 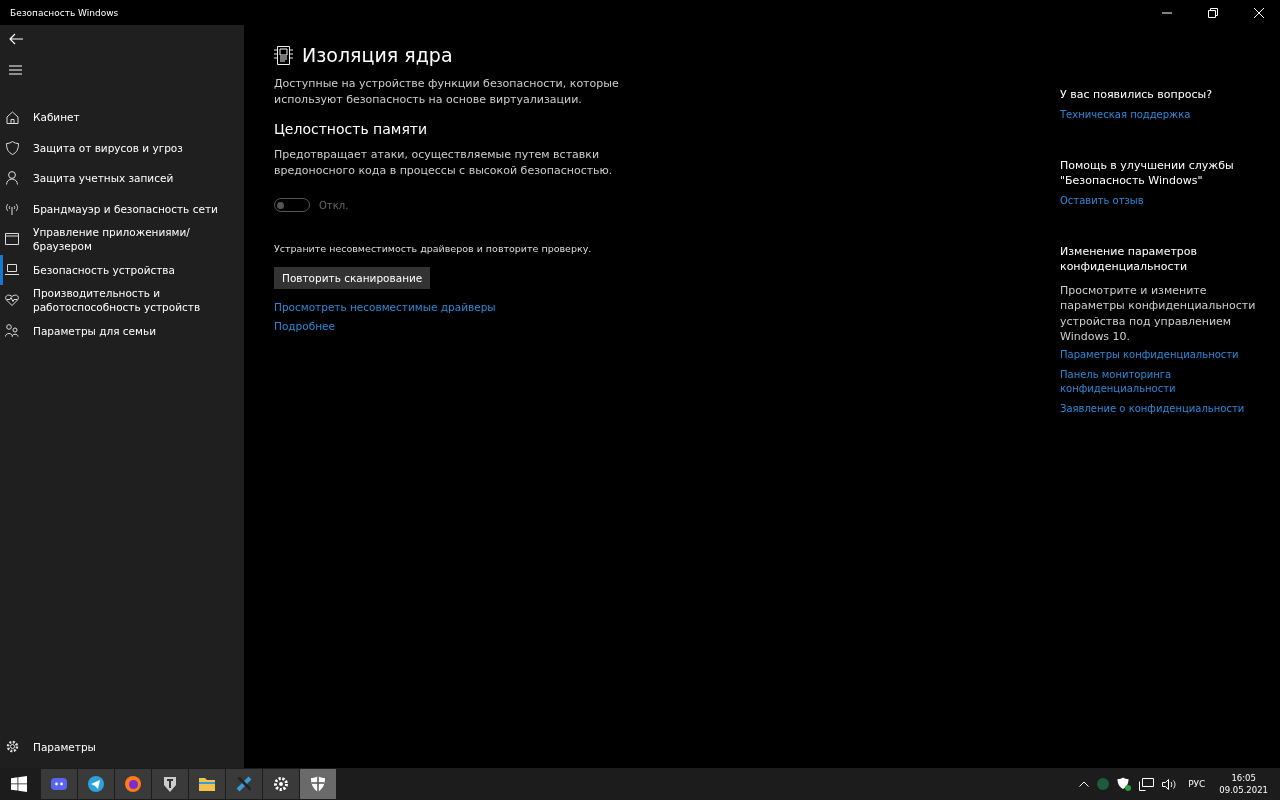 I want to click on speaker-icon, so click(x=1170, y=784).